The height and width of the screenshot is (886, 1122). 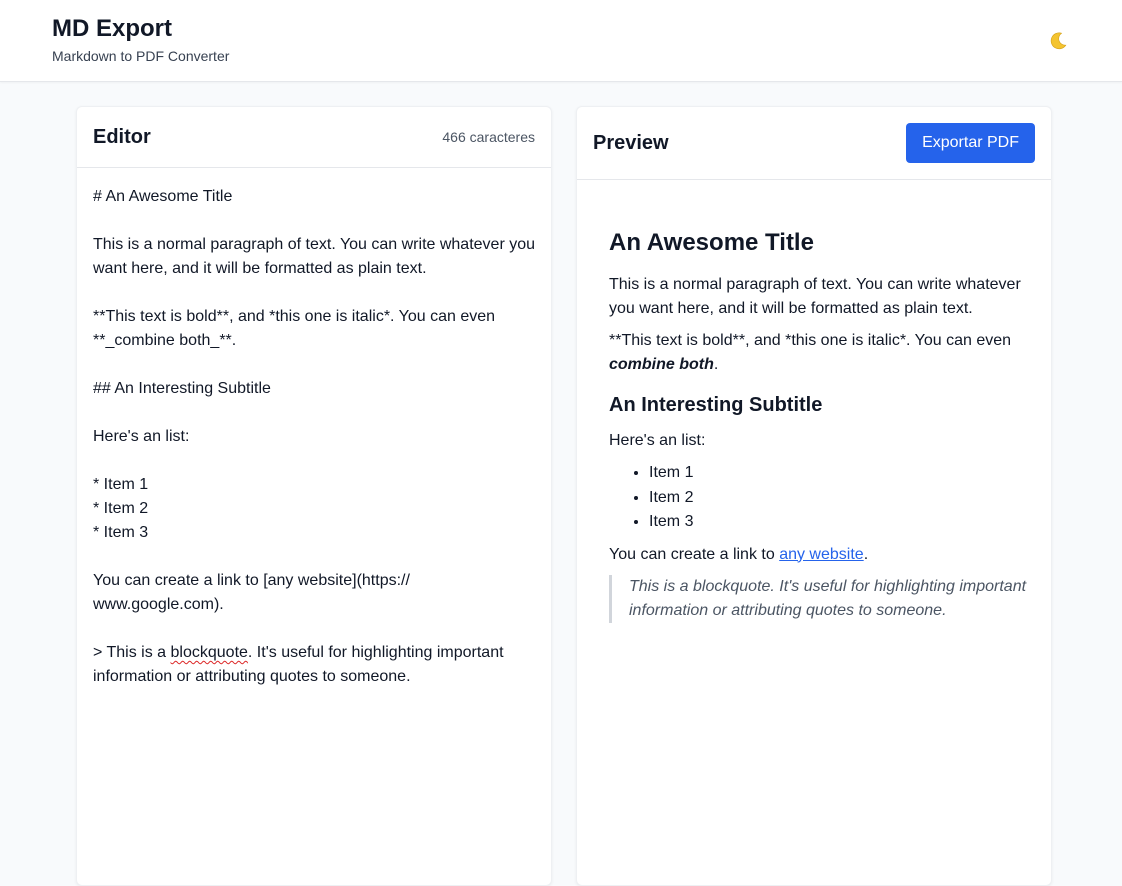 What do you see at coordinates (163, 196) in the screenshot?
I see `editor-line: # An Awesome Title` at bounding box center [163, 196].